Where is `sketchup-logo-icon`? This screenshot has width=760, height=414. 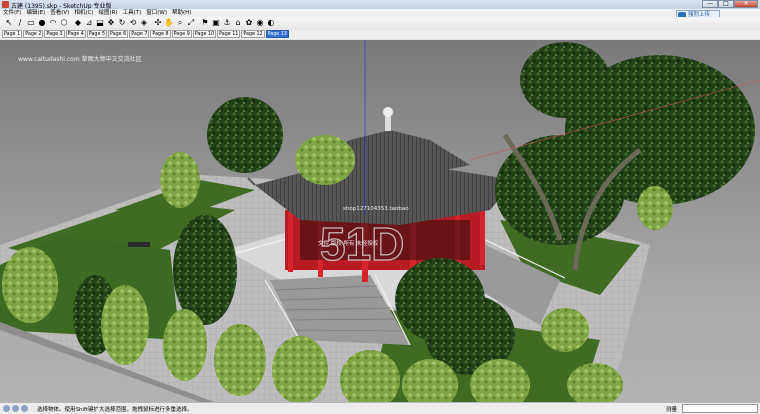
sketchup-logo-icon is located at coordinates (5, 4).